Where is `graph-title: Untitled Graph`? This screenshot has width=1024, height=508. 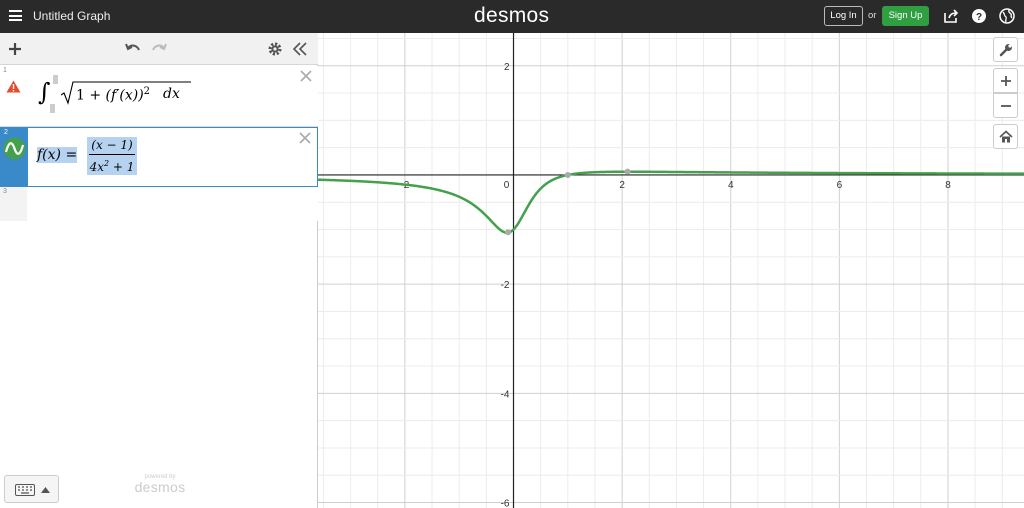
graph-title: Untitled Graph is located at coordinates (71, 16).